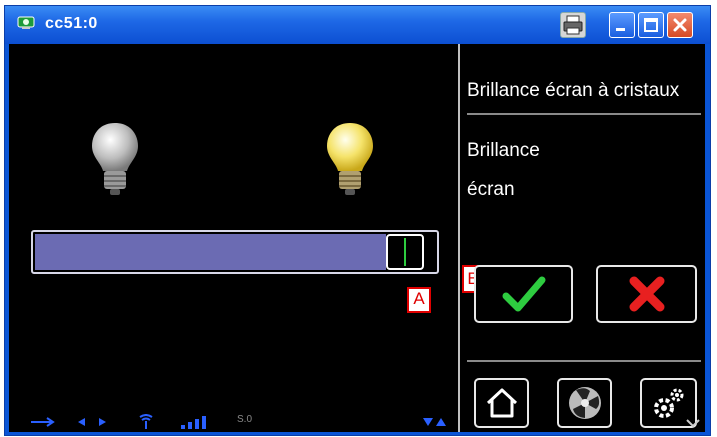 This screenshot has width=717, height=437. I want to click on minimize-icon, so click(620, 29).